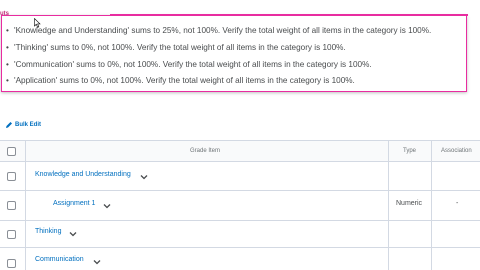 The image size is (480, 270). What do you see at coordinates (457, 203) in the screenshot?
I see `association-cell: -` at bounding box center [457, 203].